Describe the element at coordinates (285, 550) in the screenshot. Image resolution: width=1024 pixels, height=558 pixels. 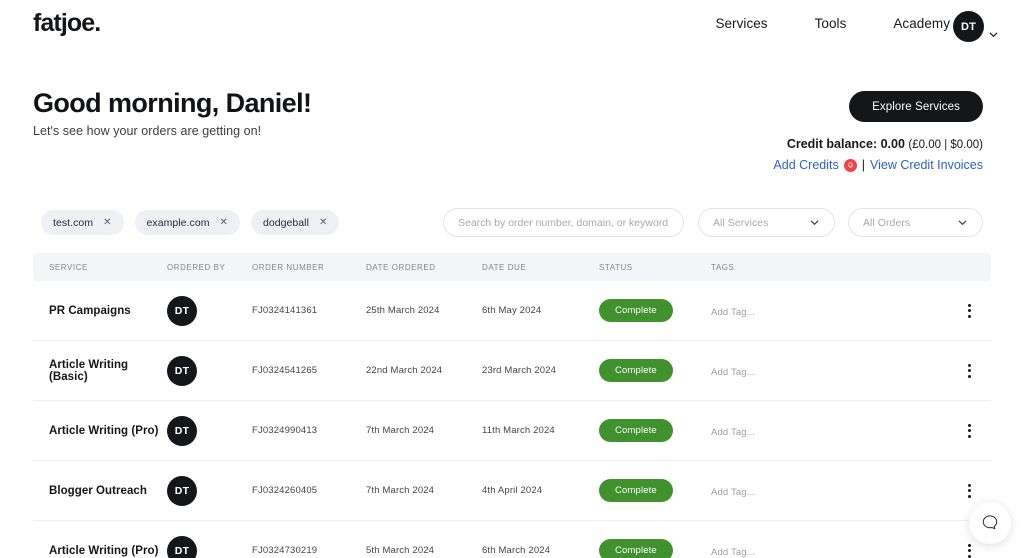
I see `cell-order-number: FJ0324730219` at that location.